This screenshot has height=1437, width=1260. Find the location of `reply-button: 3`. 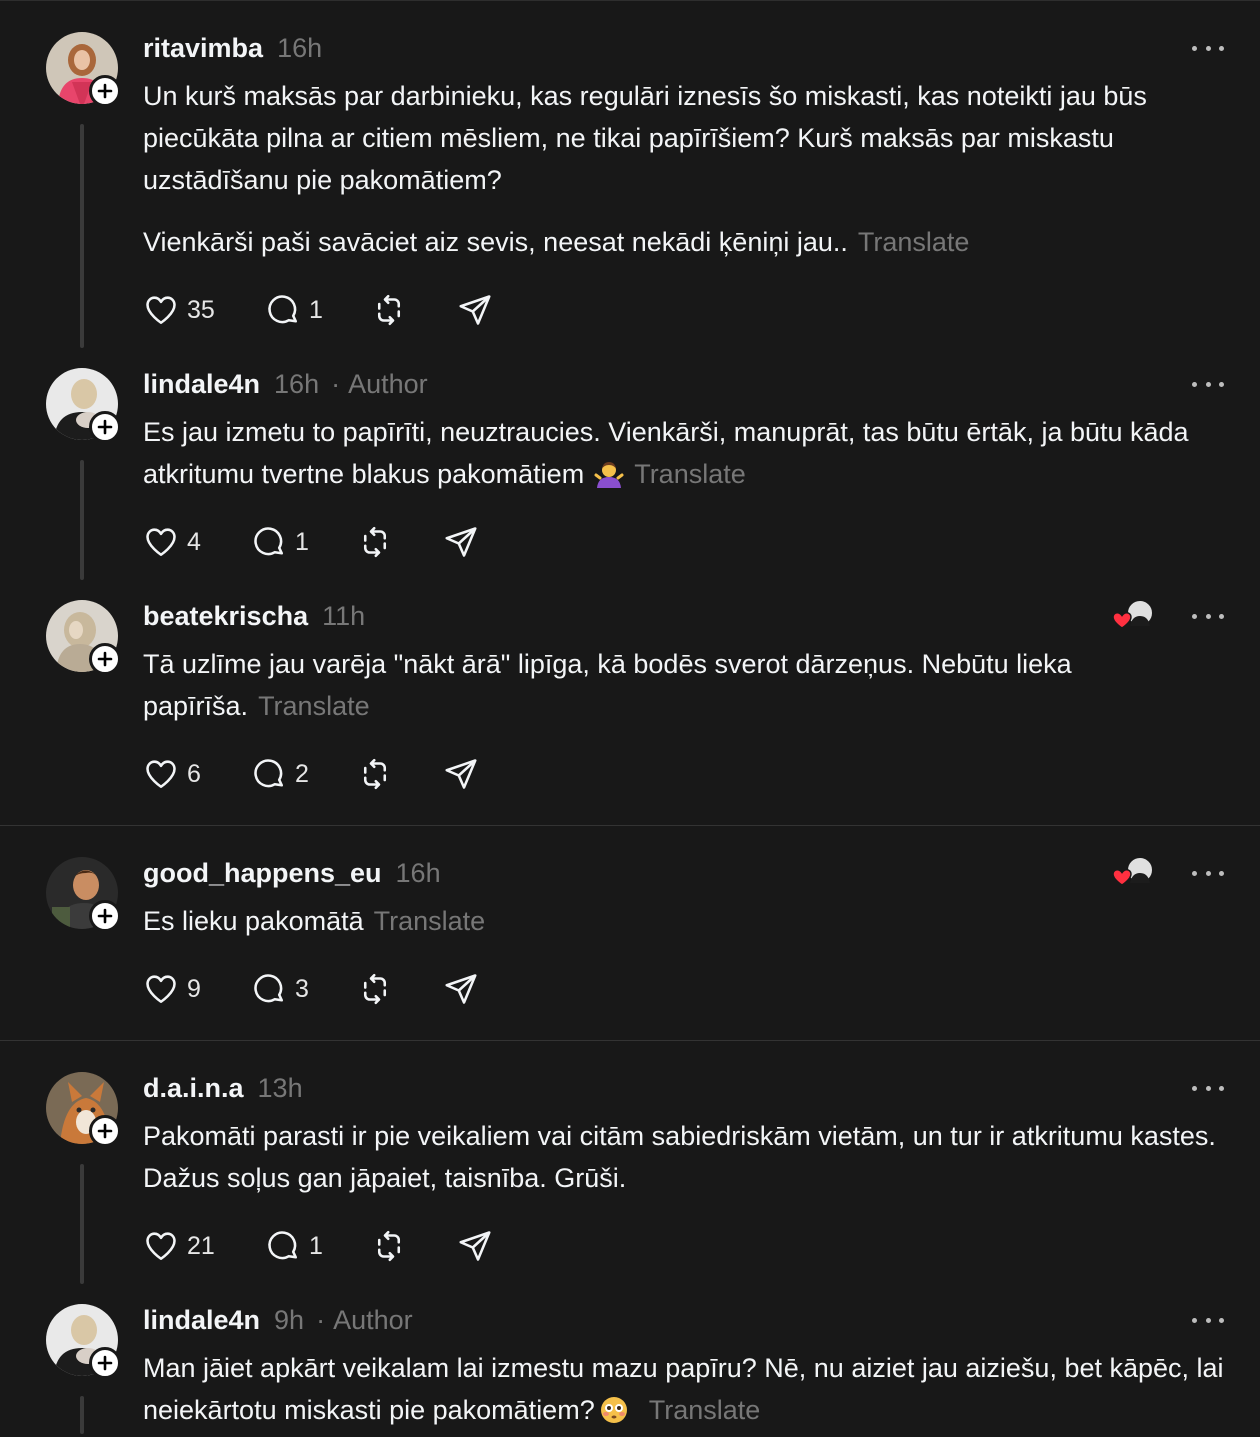

reply-button: 3 is located at coordinates (304, 989).